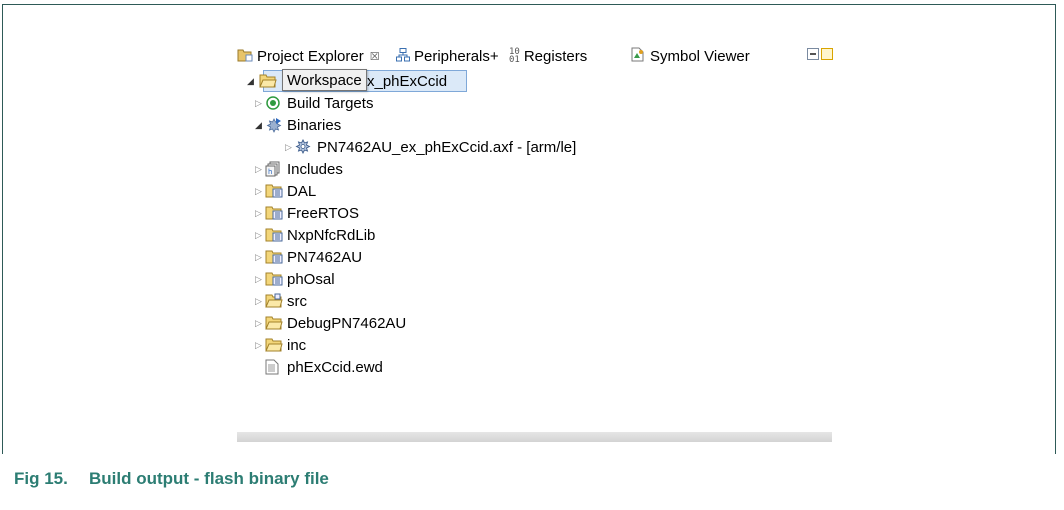  I want to click on tree-item-label: PN7462AU_ex_phExCcid.axf - [arm/le], so click(447, 147).